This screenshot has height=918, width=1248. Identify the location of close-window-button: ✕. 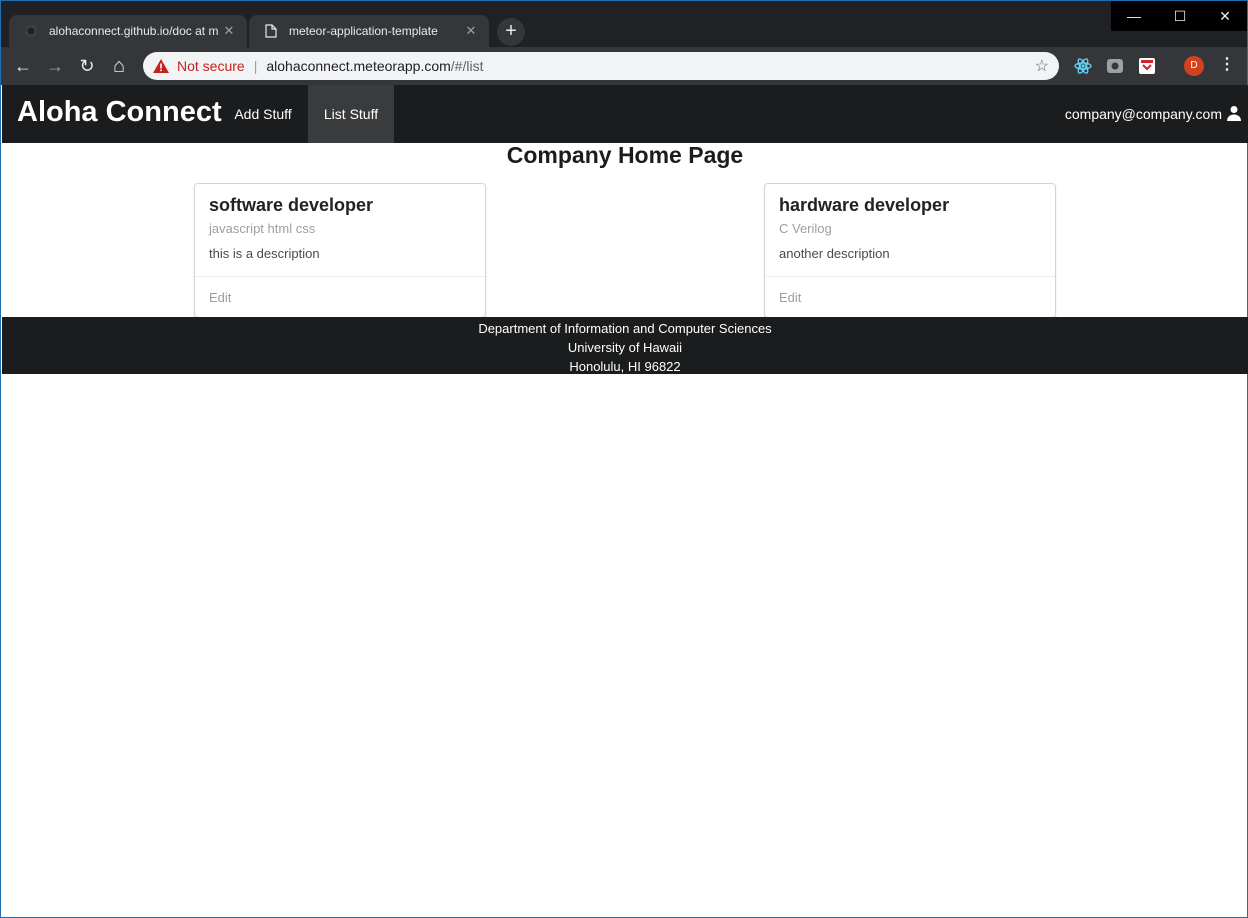
(1225, 16).